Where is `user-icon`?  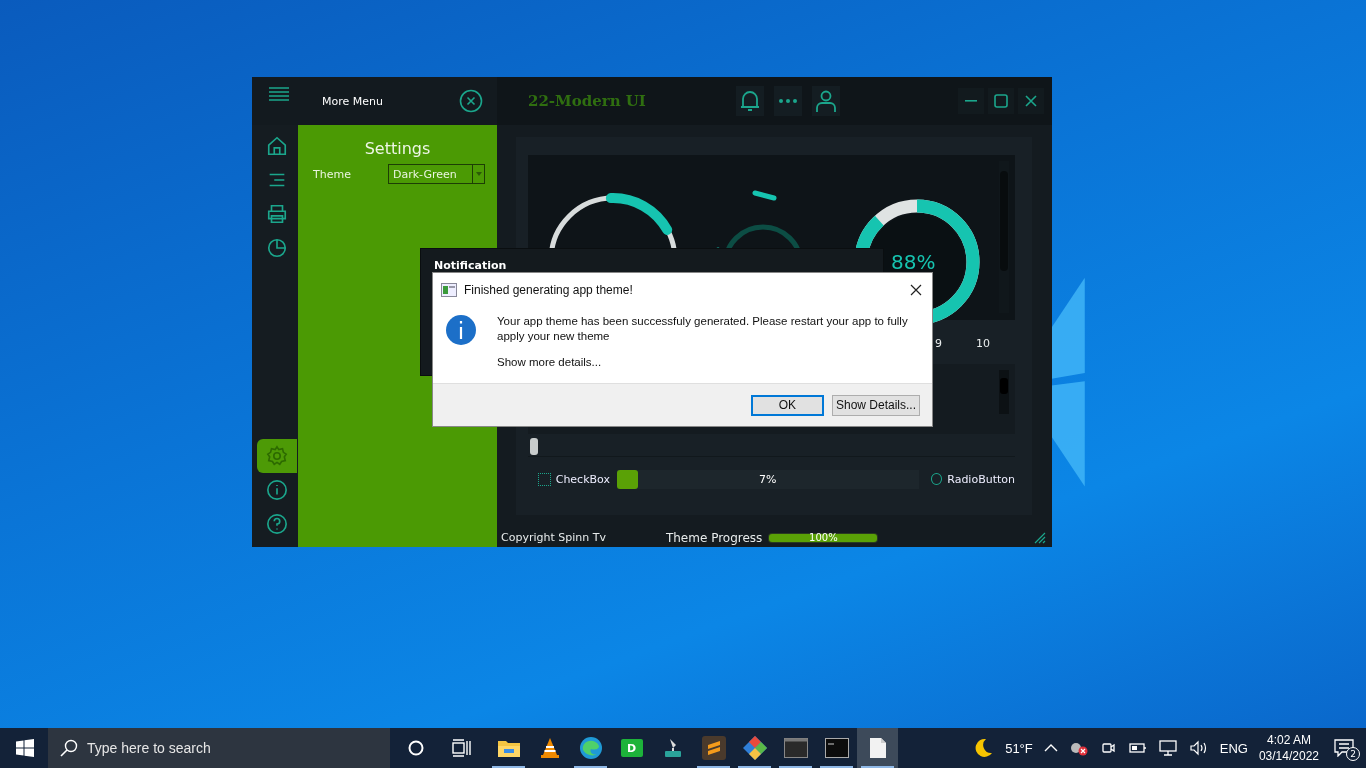
user-icon is located at coordinates (825, 101).